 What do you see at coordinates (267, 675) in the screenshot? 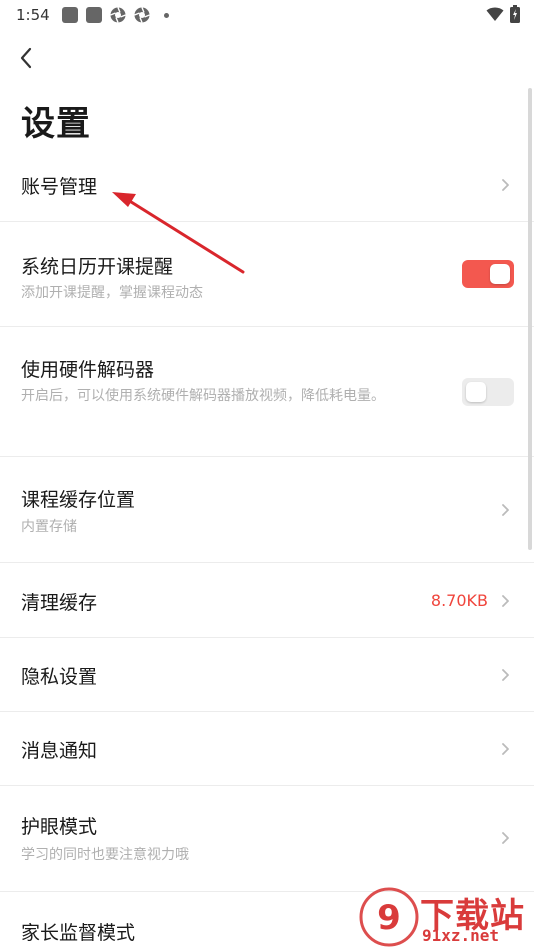
I see `settings-item-privacy: 隐私设置` at bounding box center [267, 675].